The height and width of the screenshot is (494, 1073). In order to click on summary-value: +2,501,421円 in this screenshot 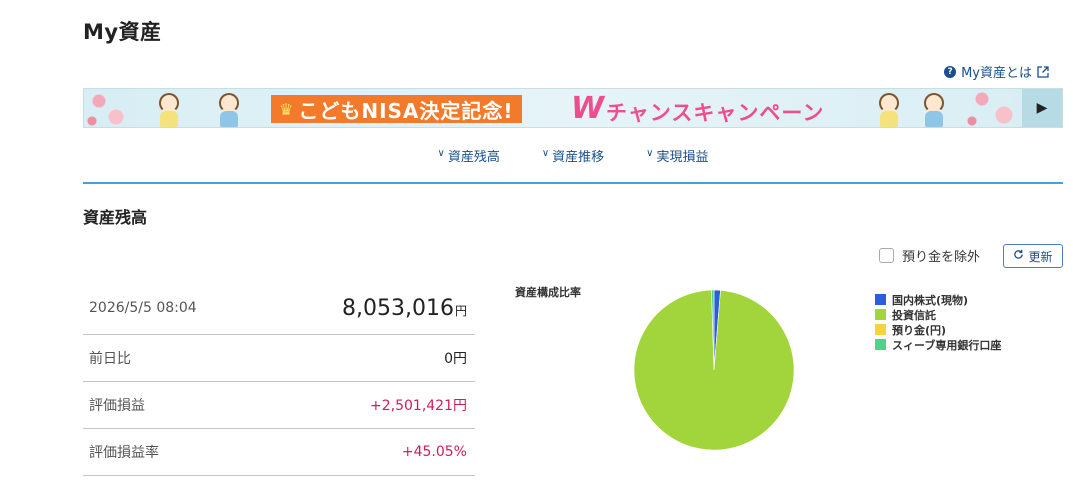, I will do `click(418, 406)`.